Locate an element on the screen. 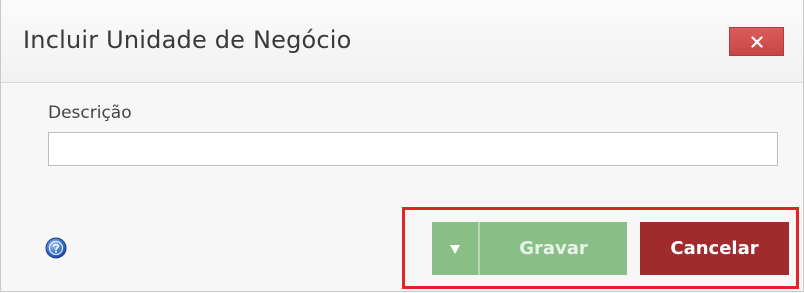 This screenshot has width=804, height=293. close-icon is located at coordinates (756, 41).